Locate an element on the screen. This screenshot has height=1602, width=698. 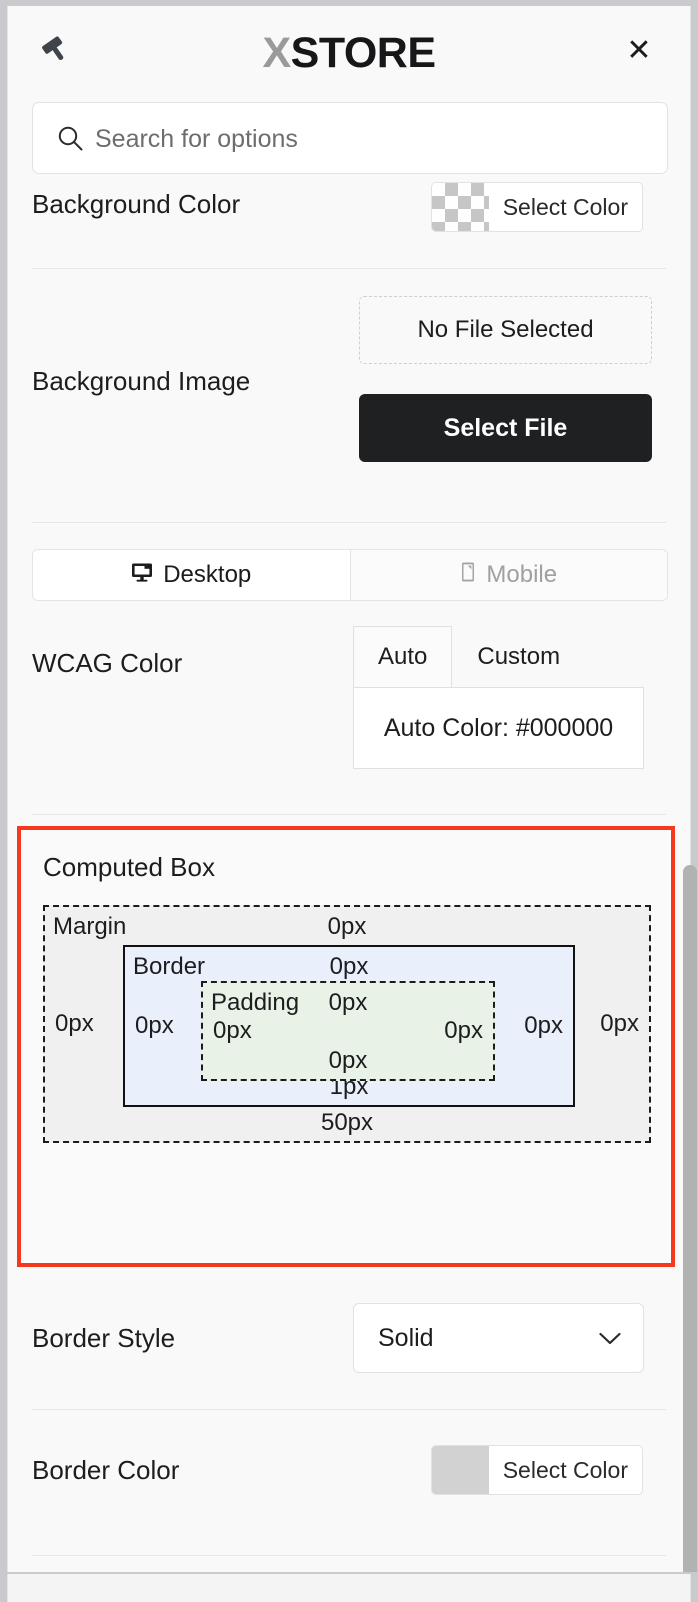
background-color-label: Background Color is located at coordinates (136, 204).